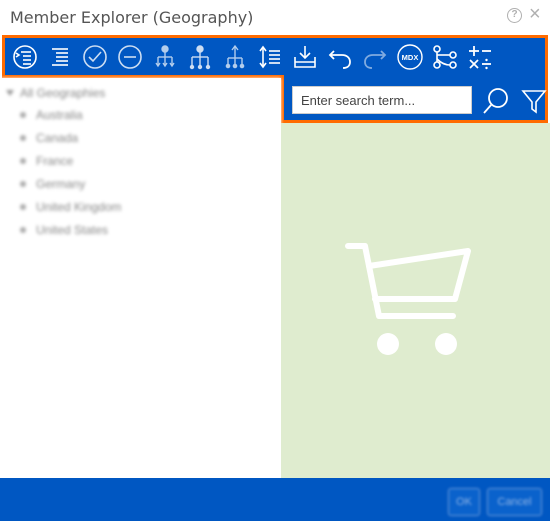 The height and width of the screenshot is (521, 550). What do you see at coordinates (95, 57) in the screenshot?
I see `select-all-icon` at bounding box center [95, 57].